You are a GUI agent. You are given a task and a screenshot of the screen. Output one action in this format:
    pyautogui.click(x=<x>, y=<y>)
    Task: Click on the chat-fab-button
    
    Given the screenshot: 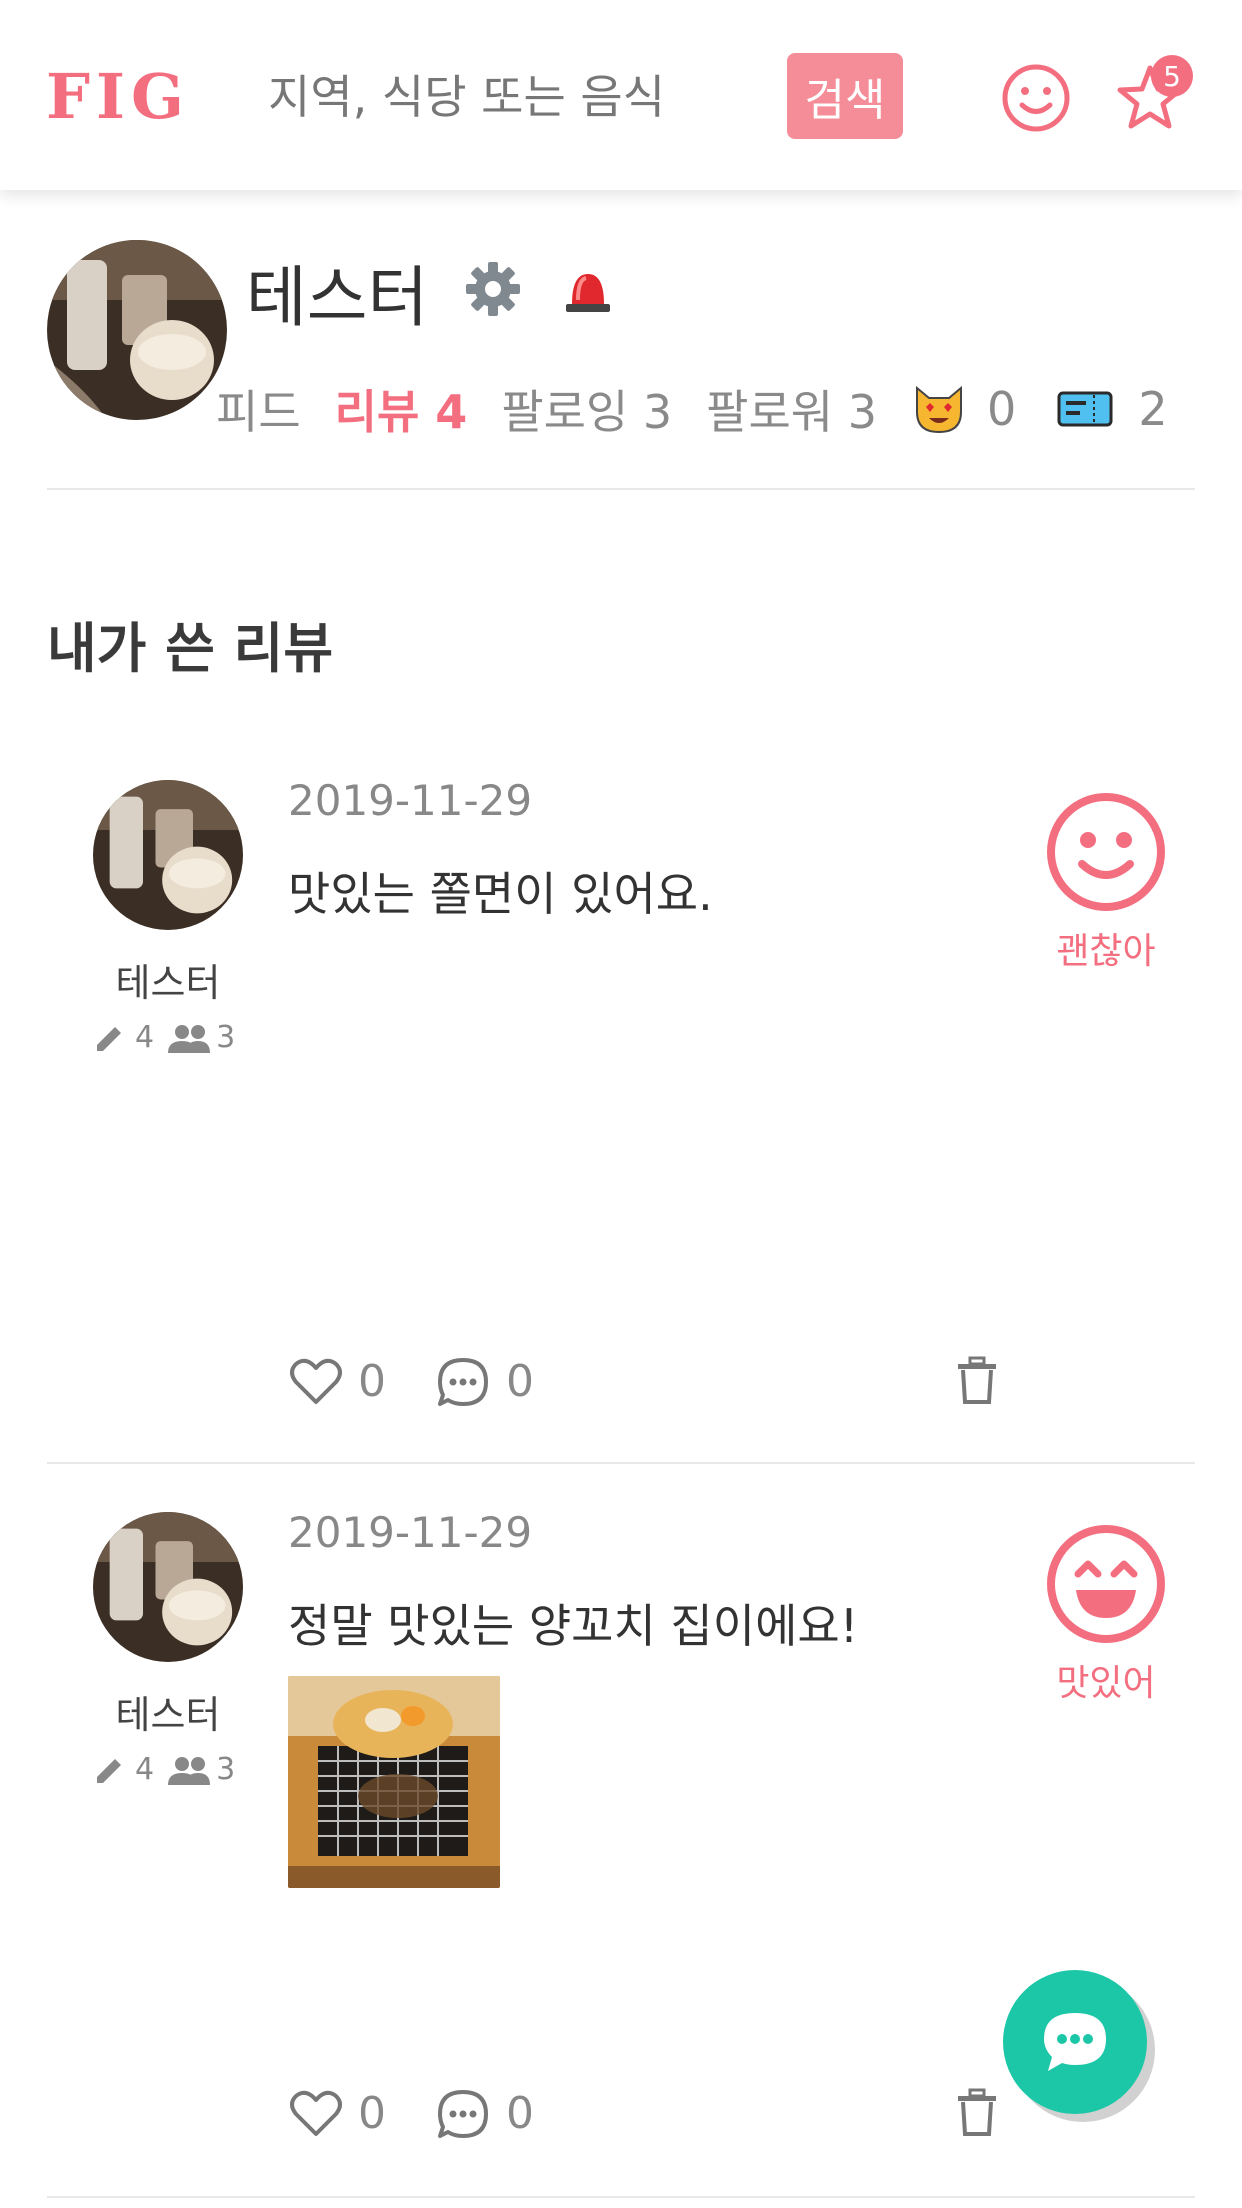 What is the action you would take?
    pyautogui.click(x=1075, y=2042)
    